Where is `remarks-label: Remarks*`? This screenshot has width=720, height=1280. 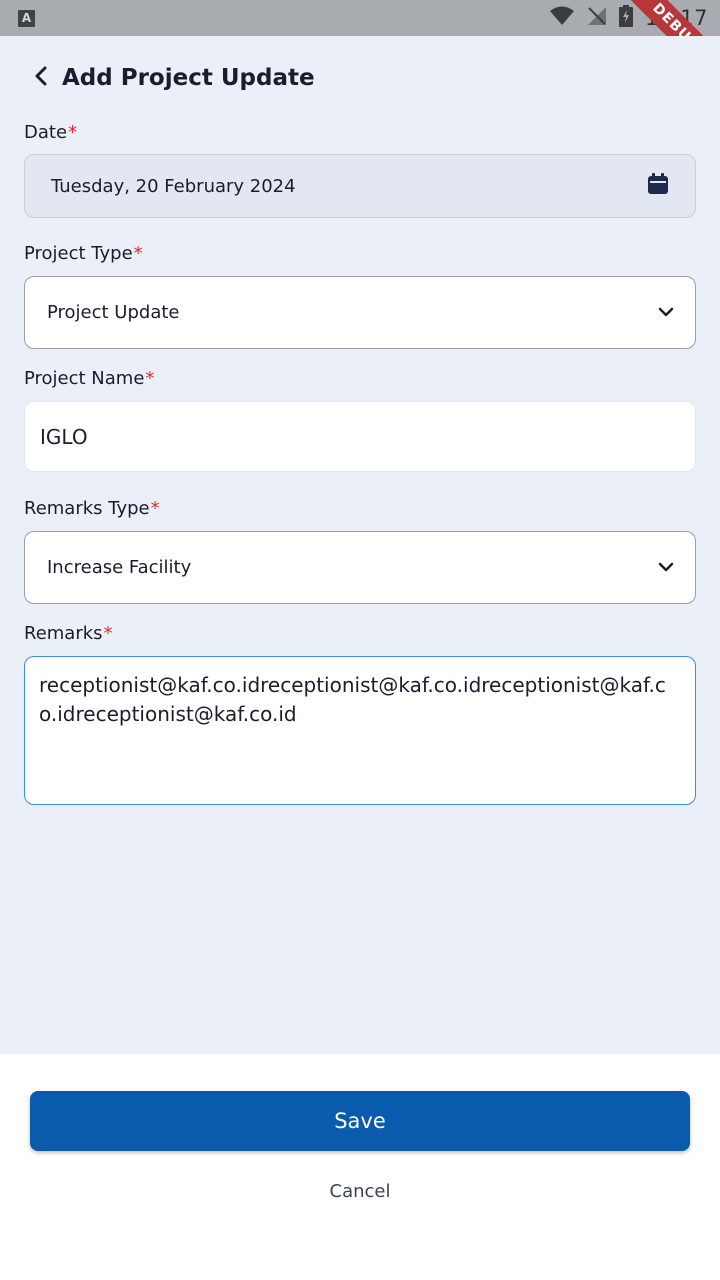 remarks-label: Remarks* is located at coordinates (68, 633).